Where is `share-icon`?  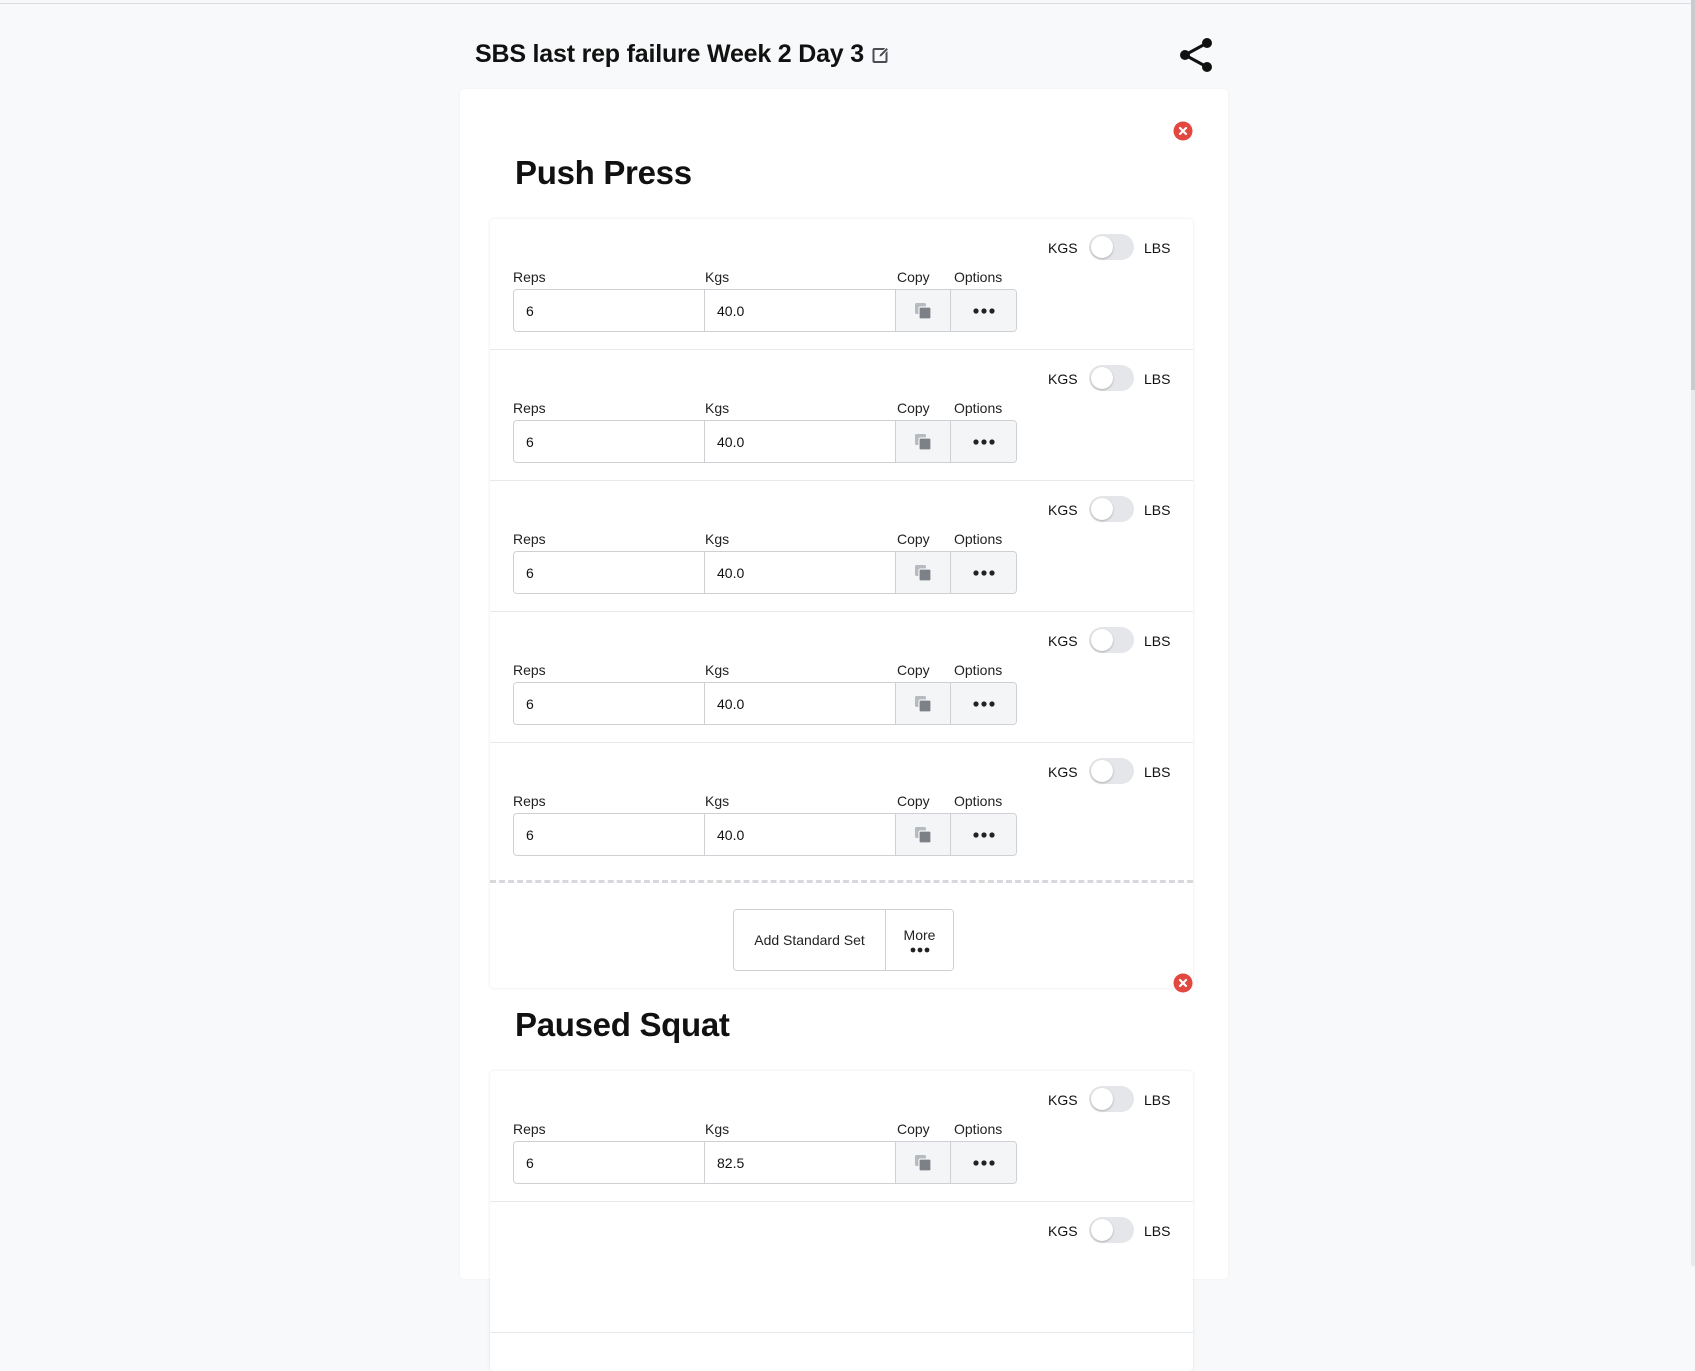
share-icon is located at coordinates (1196, 55).